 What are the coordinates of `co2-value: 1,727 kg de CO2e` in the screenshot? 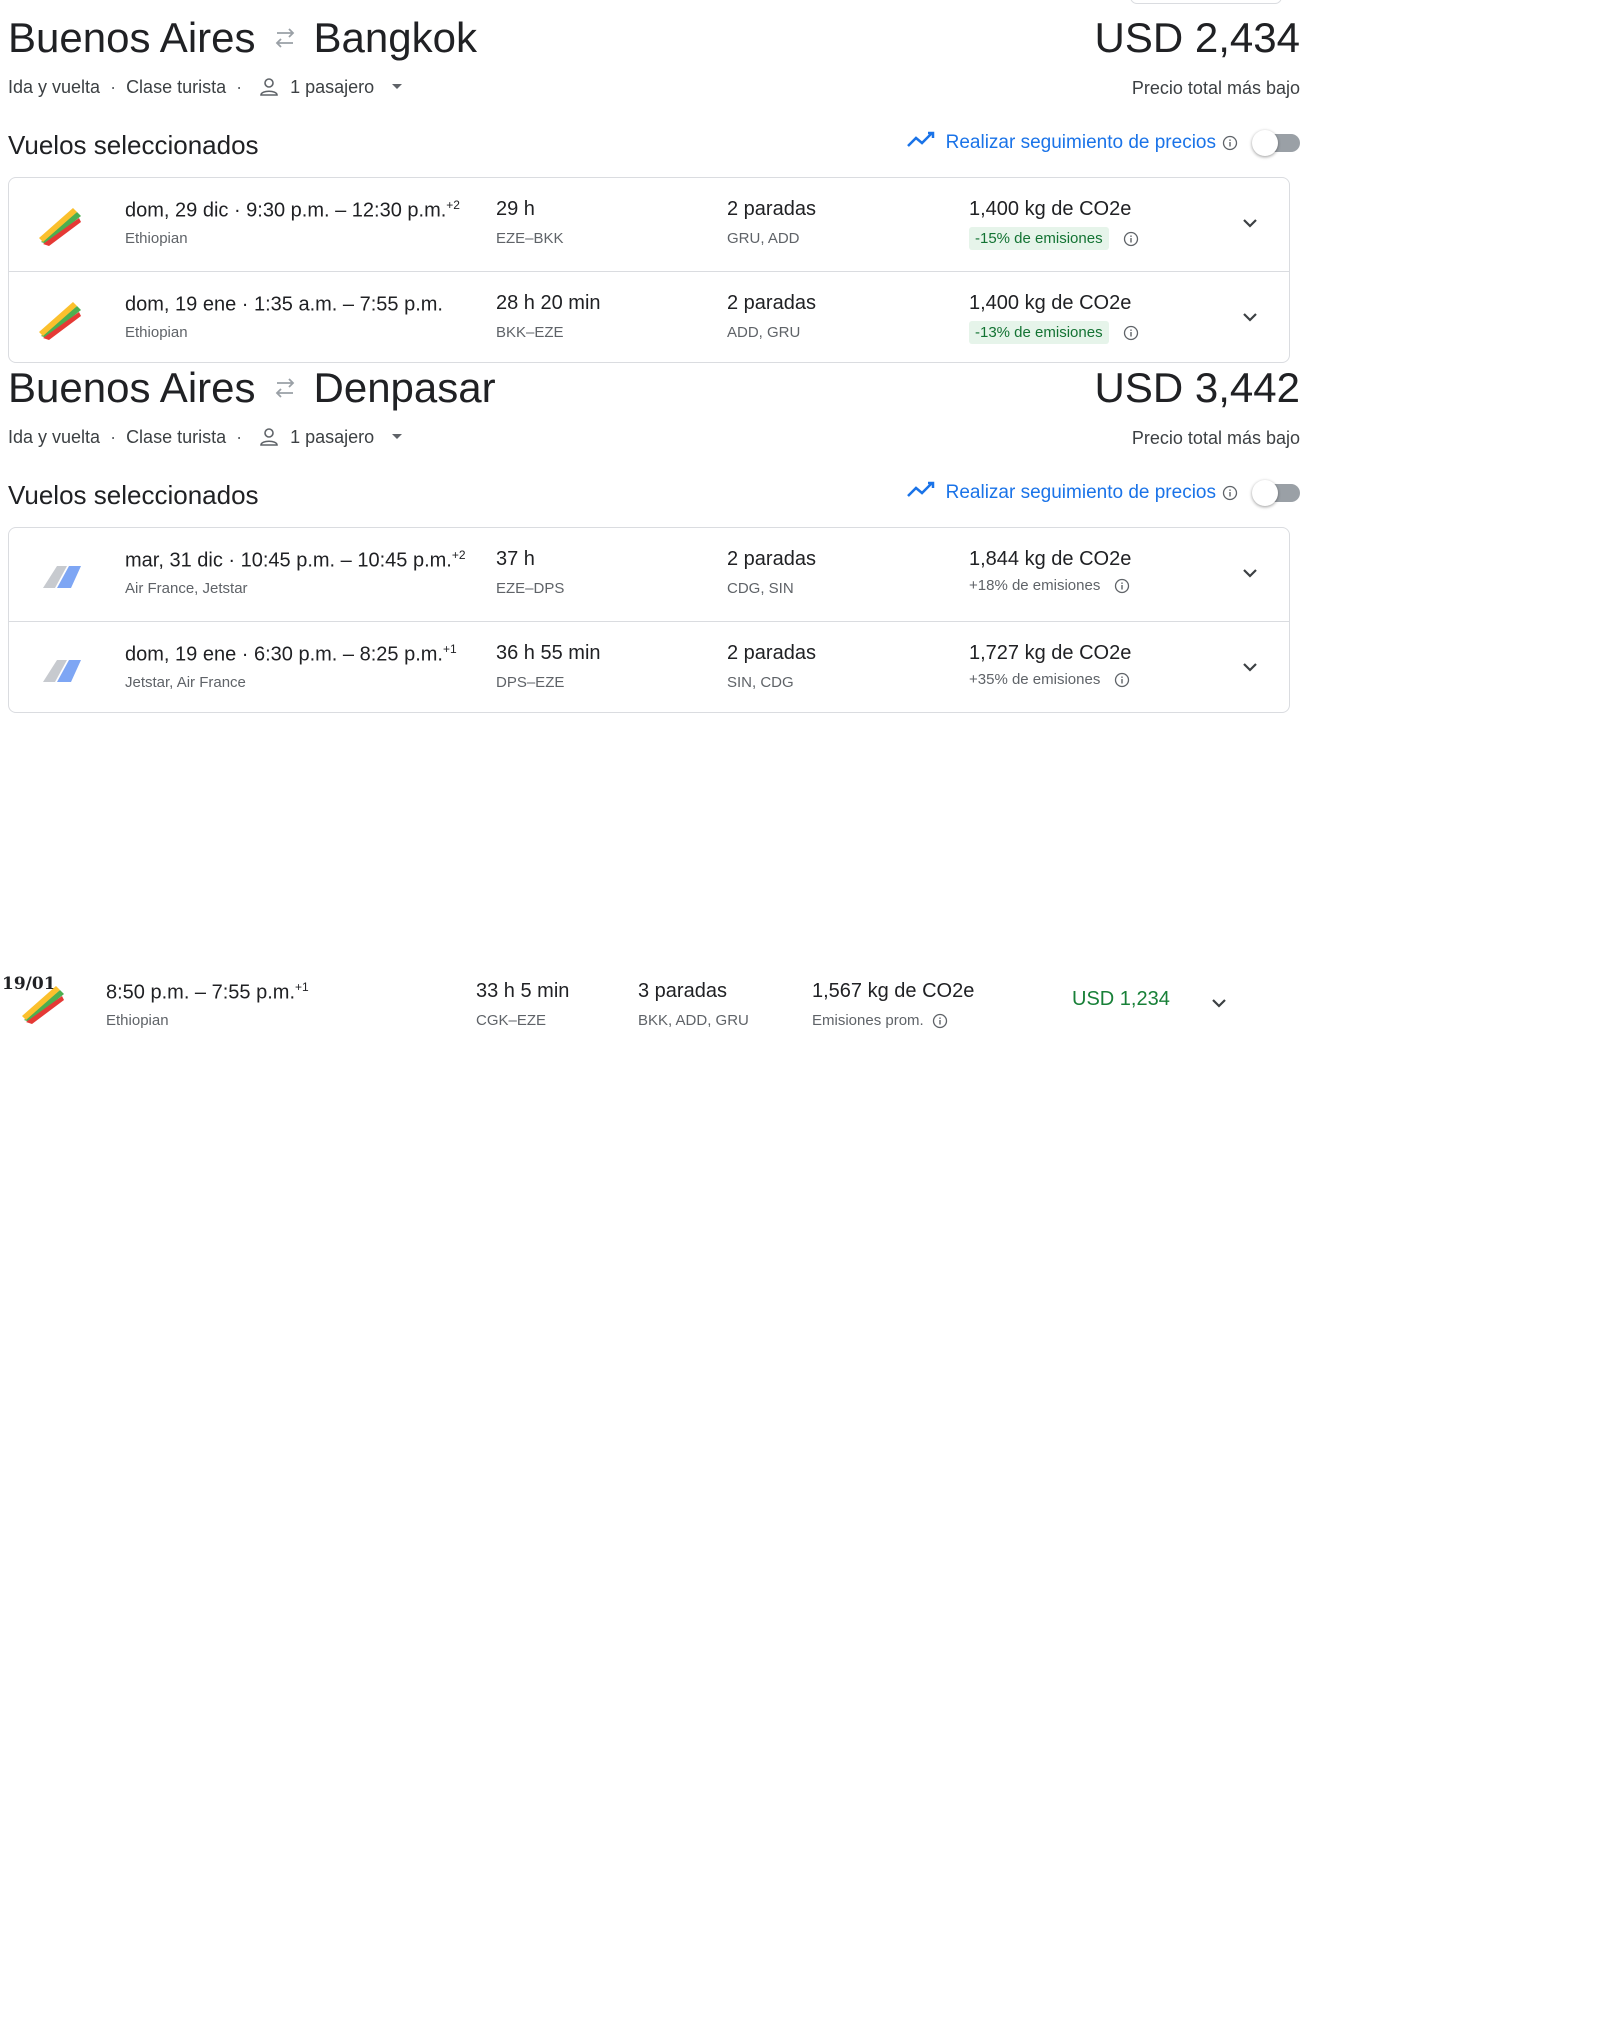 It's located at (1050, 653).